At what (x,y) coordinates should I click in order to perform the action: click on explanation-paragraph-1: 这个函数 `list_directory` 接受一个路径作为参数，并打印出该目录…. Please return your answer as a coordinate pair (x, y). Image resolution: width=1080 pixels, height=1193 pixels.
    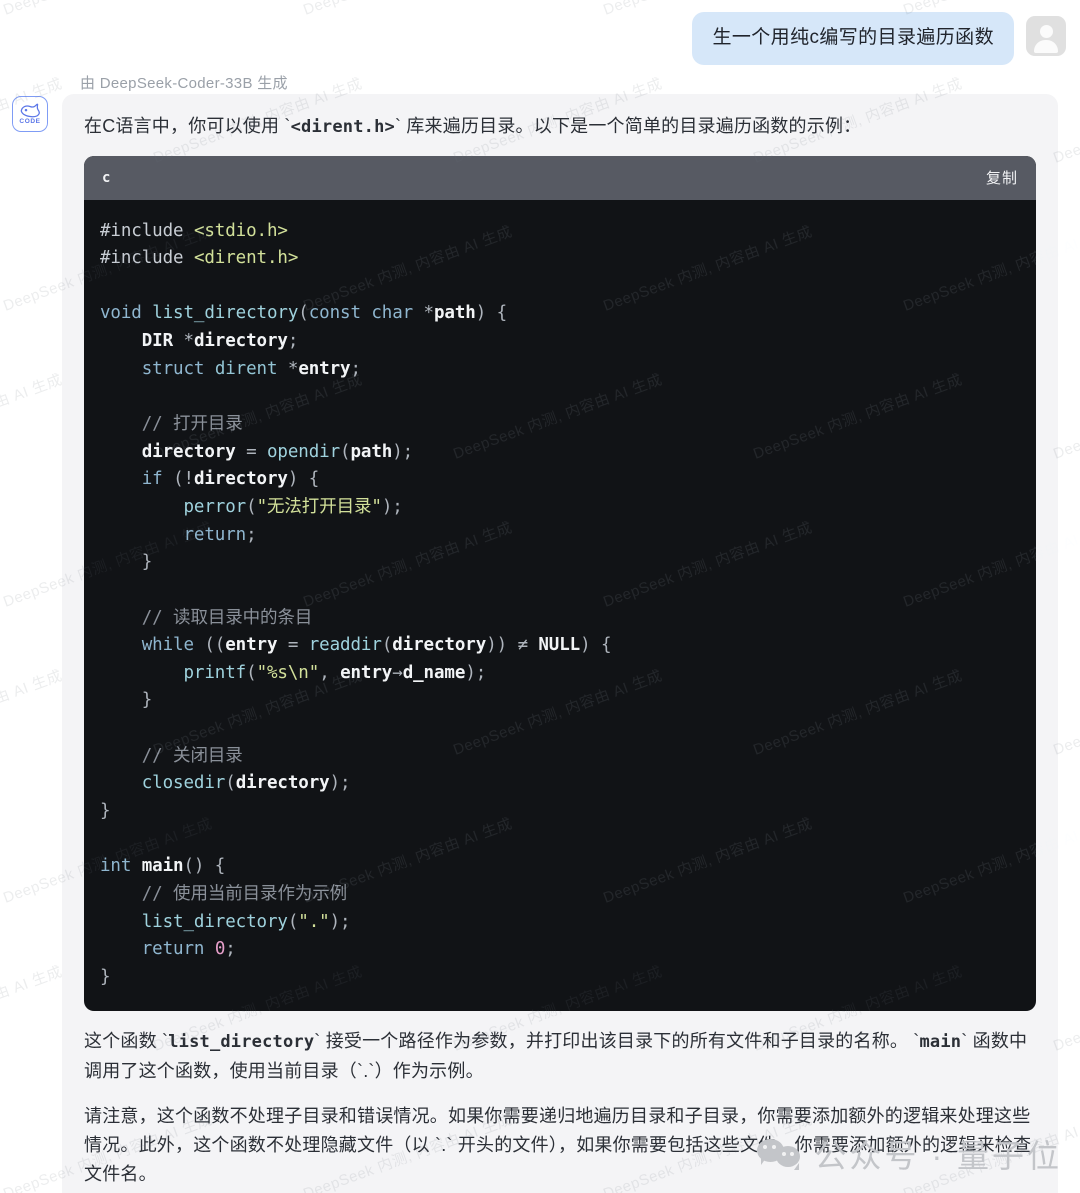
    Looking at the image, I should click on (560, 1056).